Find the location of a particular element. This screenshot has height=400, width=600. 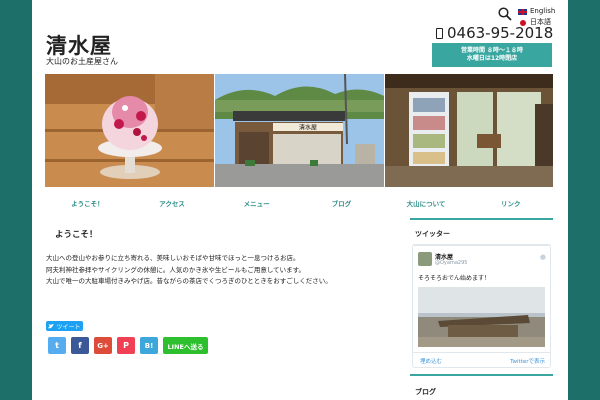

blog-widget-heading: ブログ is located at coordinates (481, 385).